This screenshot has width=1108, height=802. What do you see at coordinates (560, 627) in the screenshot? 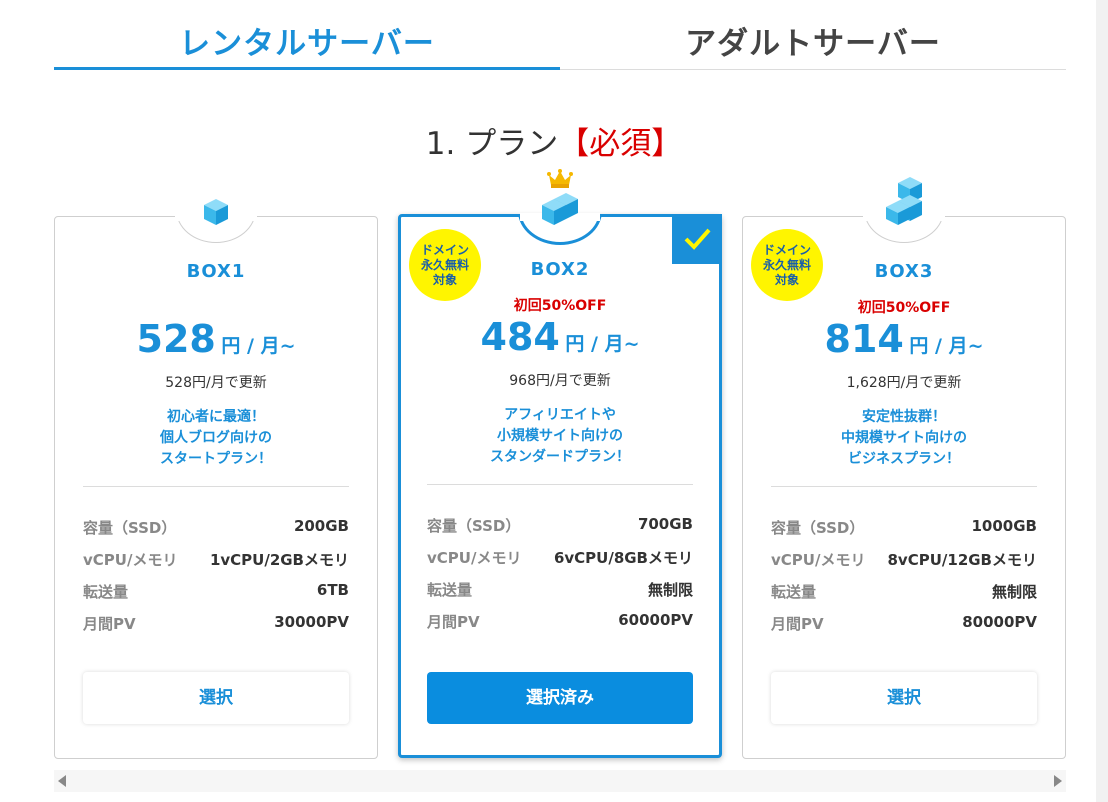
I see `spec-row-pv: 月間PV 60000PV` at bounding box center [560, 627].